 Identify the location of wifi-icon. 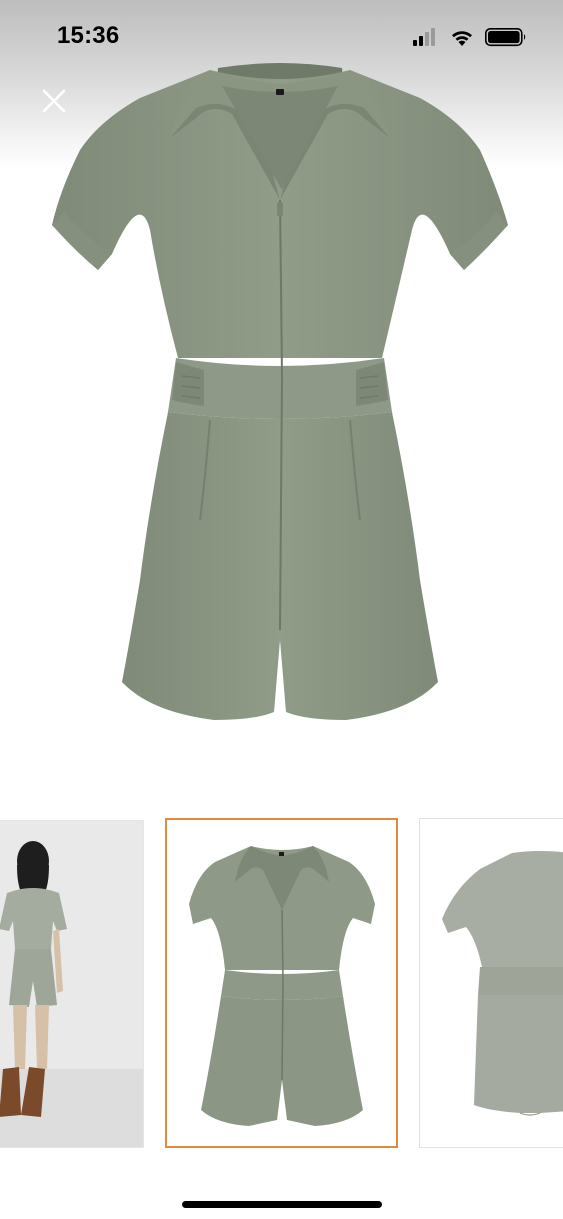
(462, 38).